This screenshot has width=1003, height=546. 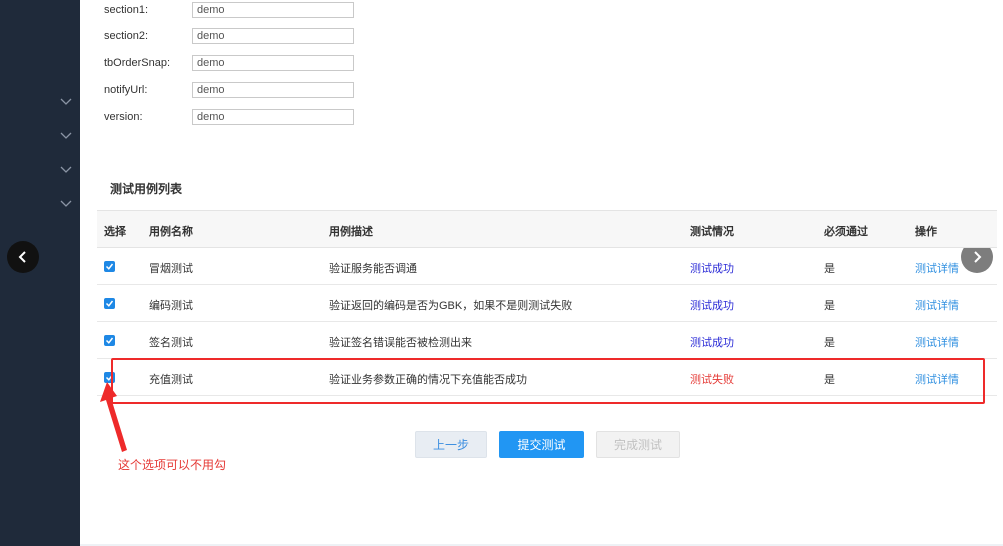 I want to click on form-row-section2: section2:, so click(x=229, y=36).